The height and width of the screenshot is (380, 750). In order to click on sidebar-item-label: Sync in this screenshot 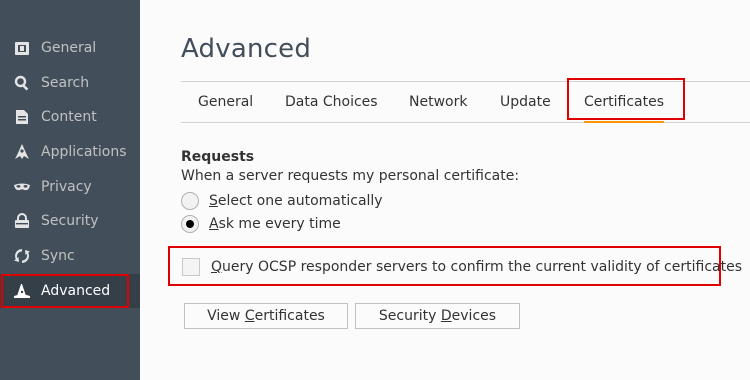, I will do `click(58, 256)`.